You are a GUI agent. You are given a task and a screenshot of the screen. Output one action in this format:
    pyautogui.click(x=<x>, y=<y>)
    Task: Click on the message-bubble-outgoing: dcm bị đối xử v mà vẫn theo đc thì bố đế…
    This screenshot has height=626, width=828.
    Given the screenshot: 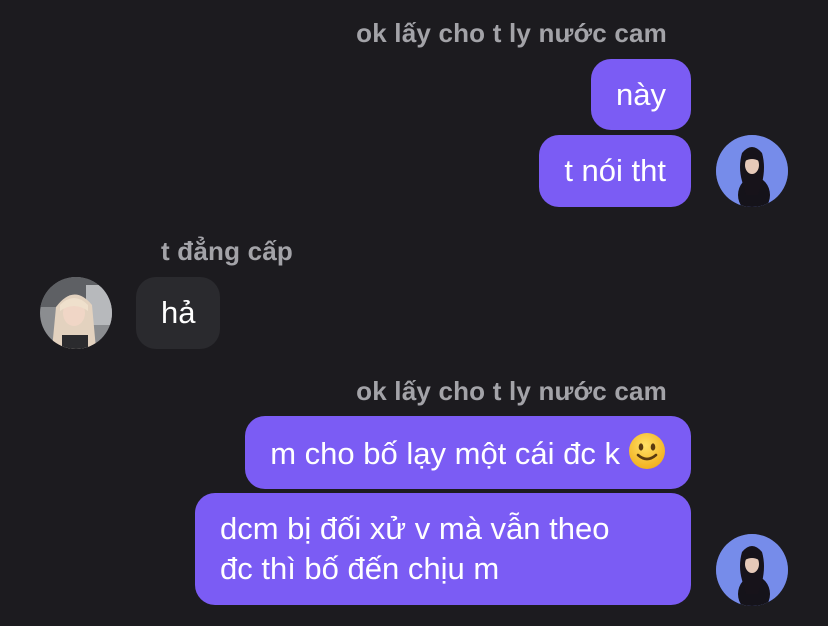 What is the action you would take?
    pyautogui.click(x=443, y=549)
    